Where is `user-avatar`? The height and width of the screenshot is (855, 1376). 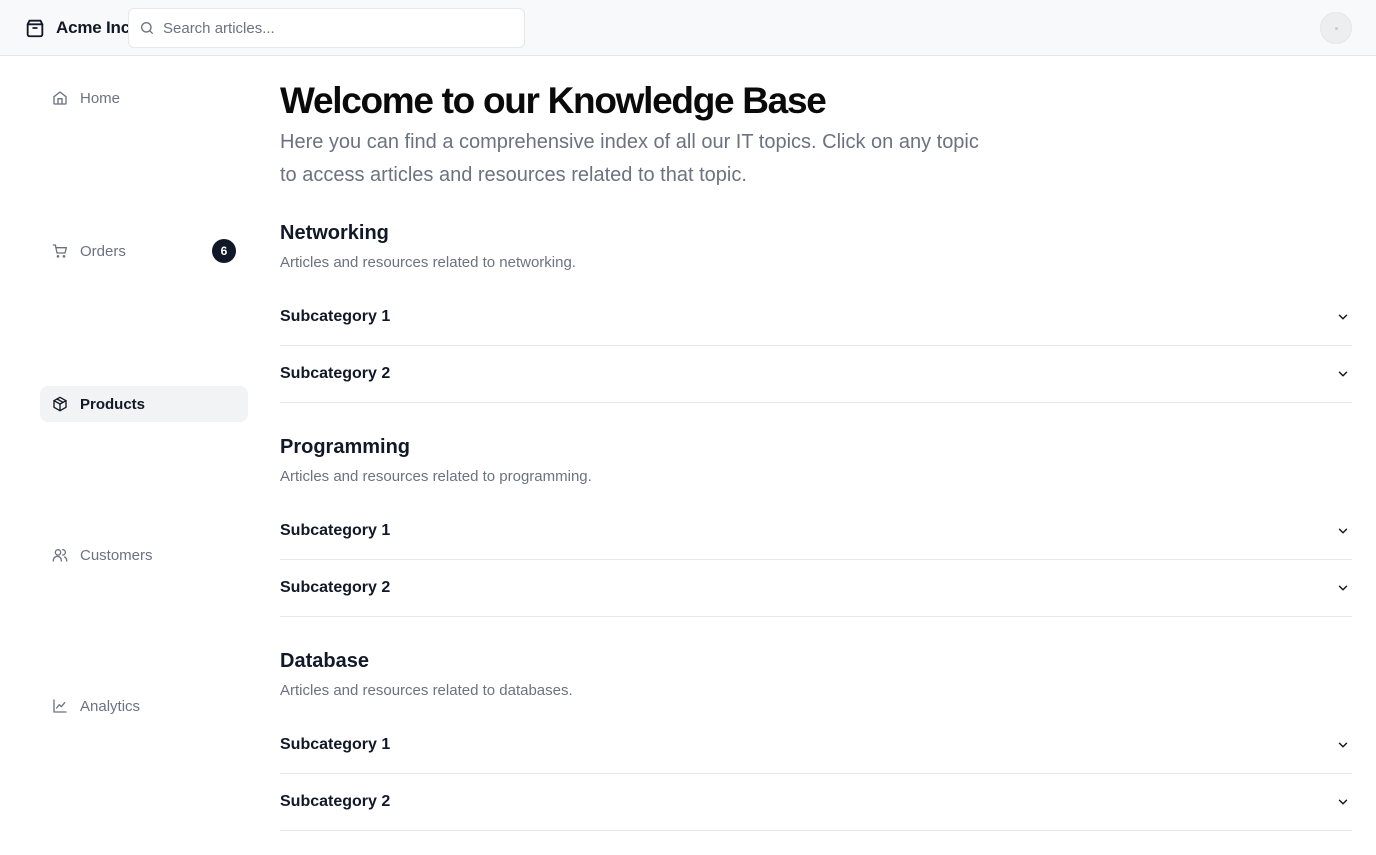
user-avatar is located at coordinates (1336, 28).